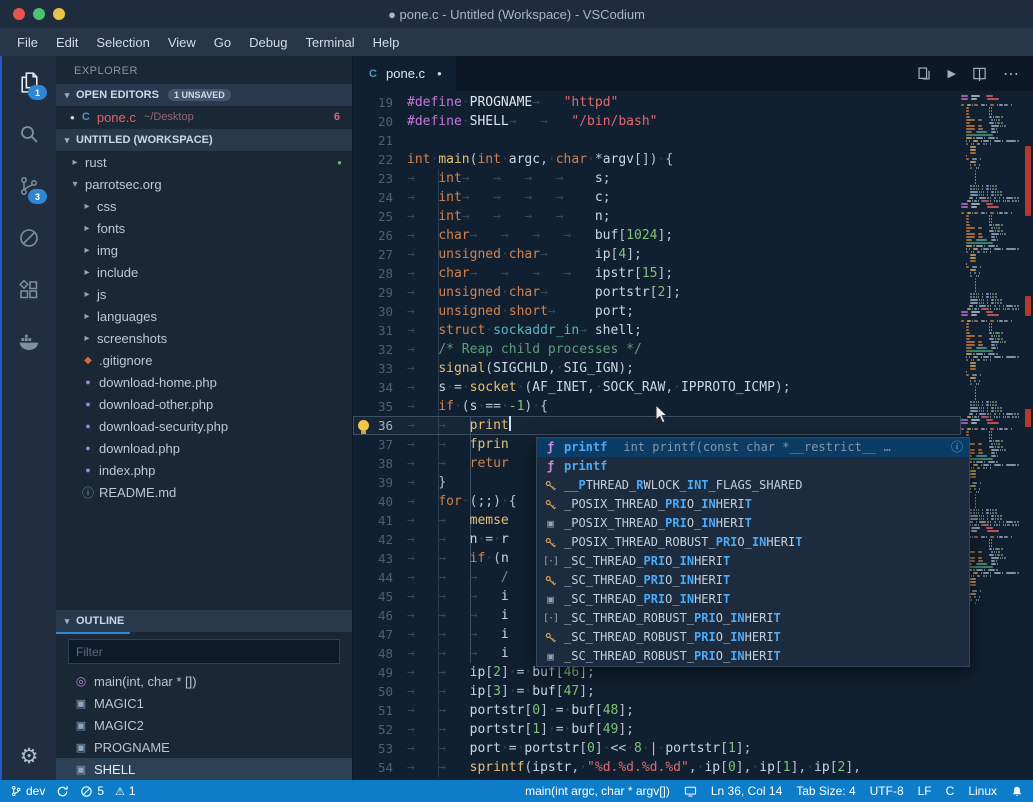 This screenshot has height=802, width=1033. What do you see at coordinates (887, 791) in the screenshot?
I see `status-encoding: UTF-8` at bounding box center [887, 791].